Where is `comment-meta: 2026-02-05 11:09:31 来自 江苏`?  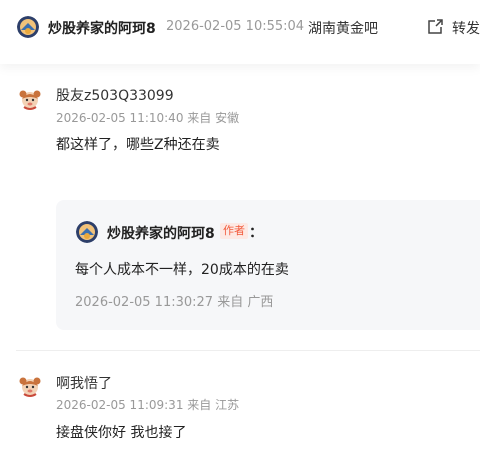
comment-meta: 2026-02-05 11:09:31 来自 江苏 is located at coordinates (148, 405).